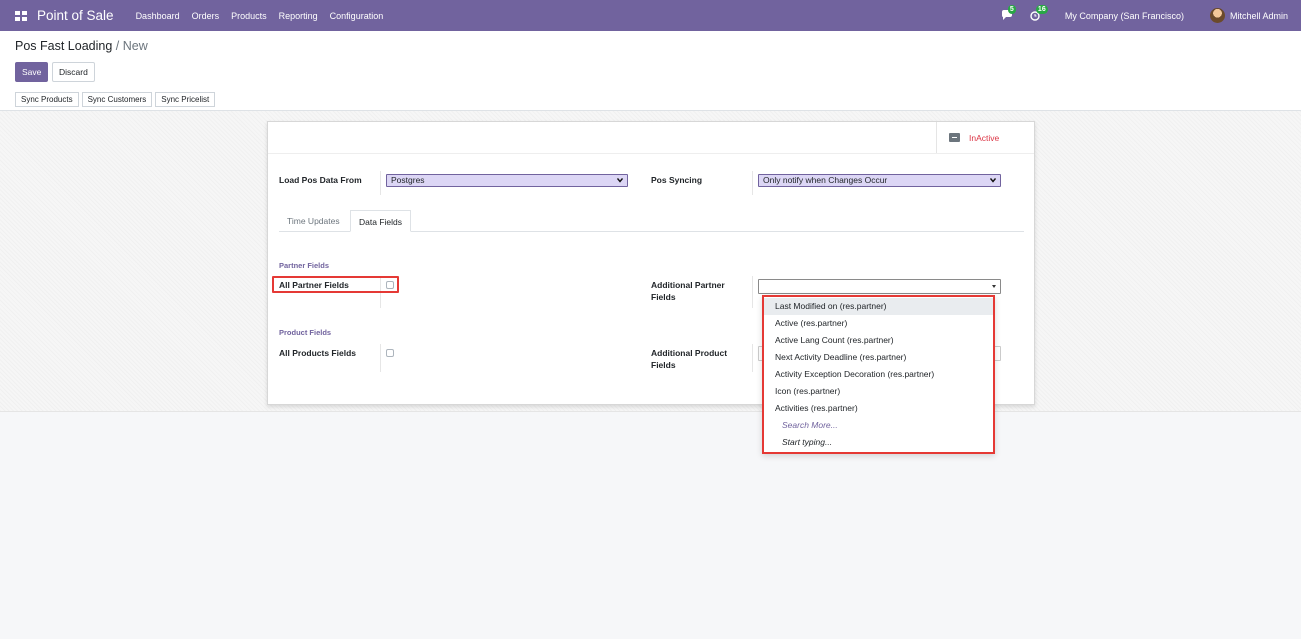 The width and height of the screenshot is (1301, 639). I want to click on sheet-divider, so click(651, 153).